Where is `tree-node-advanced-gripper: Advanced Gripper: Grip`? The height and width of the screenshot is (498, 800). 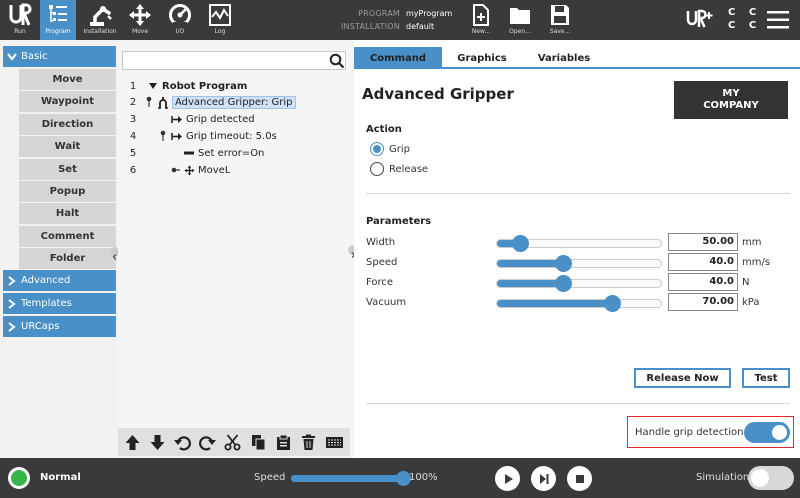 tree-node-advanced-gripper: Advanced Gripper: Grip is located at coordinates (220, 102).